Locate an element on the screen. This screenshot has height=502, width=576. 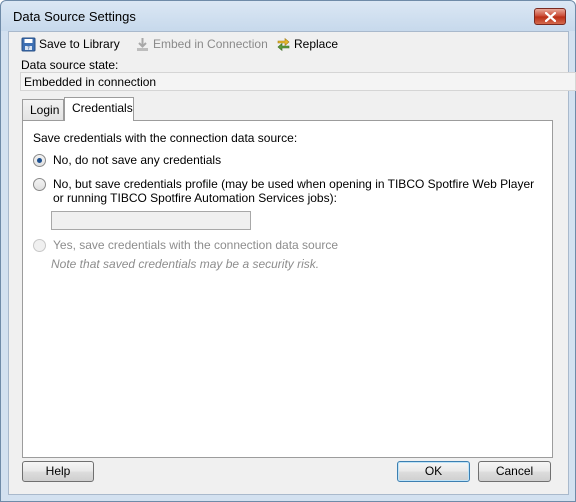
option-no-credentials: No, do not save any credentials is located at coordinates (127, 160).